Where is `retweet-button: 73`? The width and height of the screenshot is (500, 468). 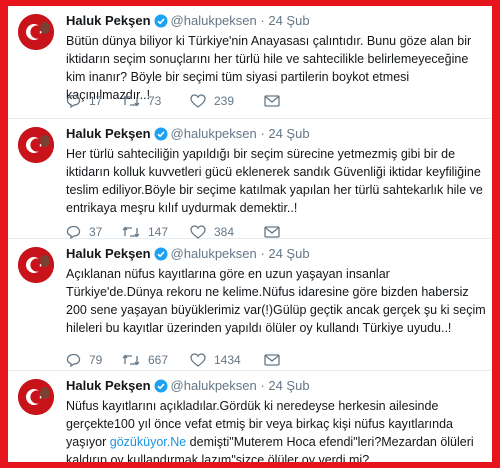
retweet-button: 73 is located at coordinates (141, 101).